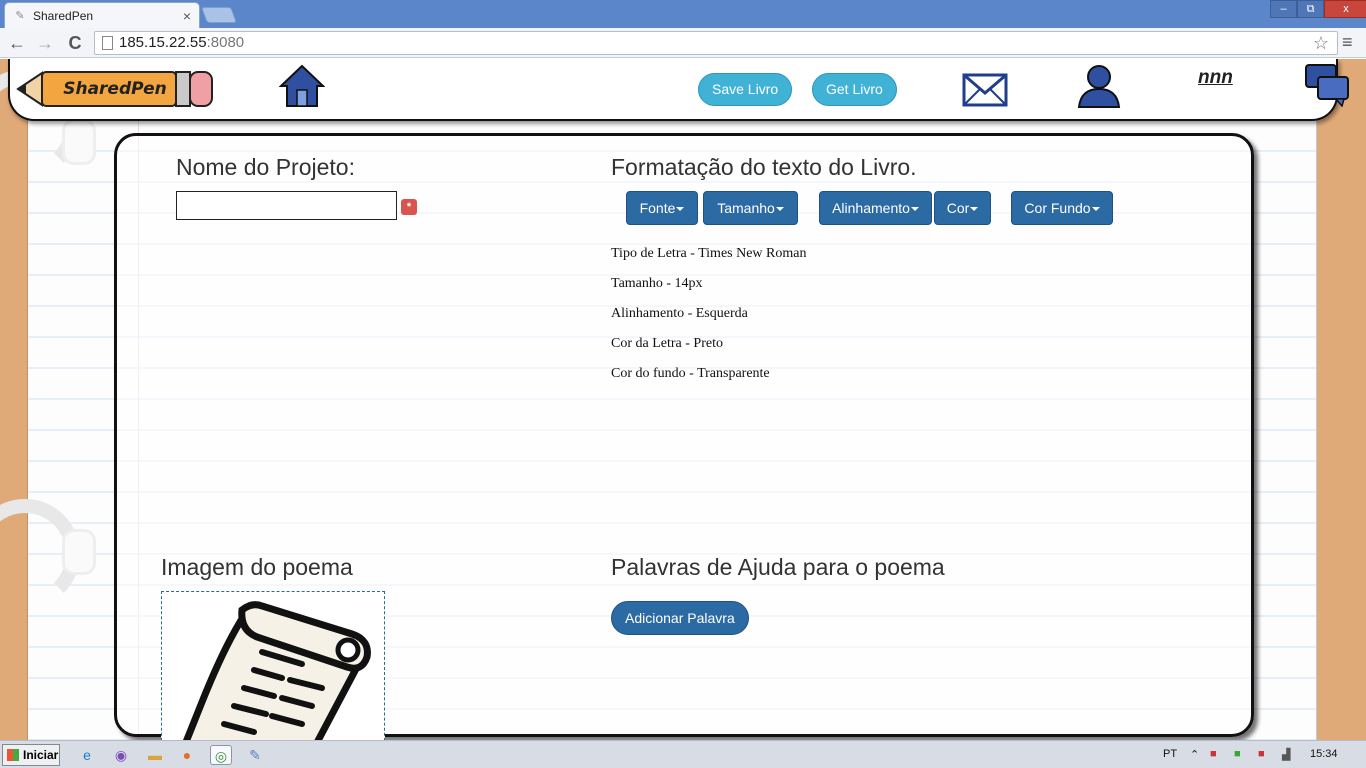  Describe the element at coordinates (75, 43) in the screenshot. I see `reload-icon: C` at that location.